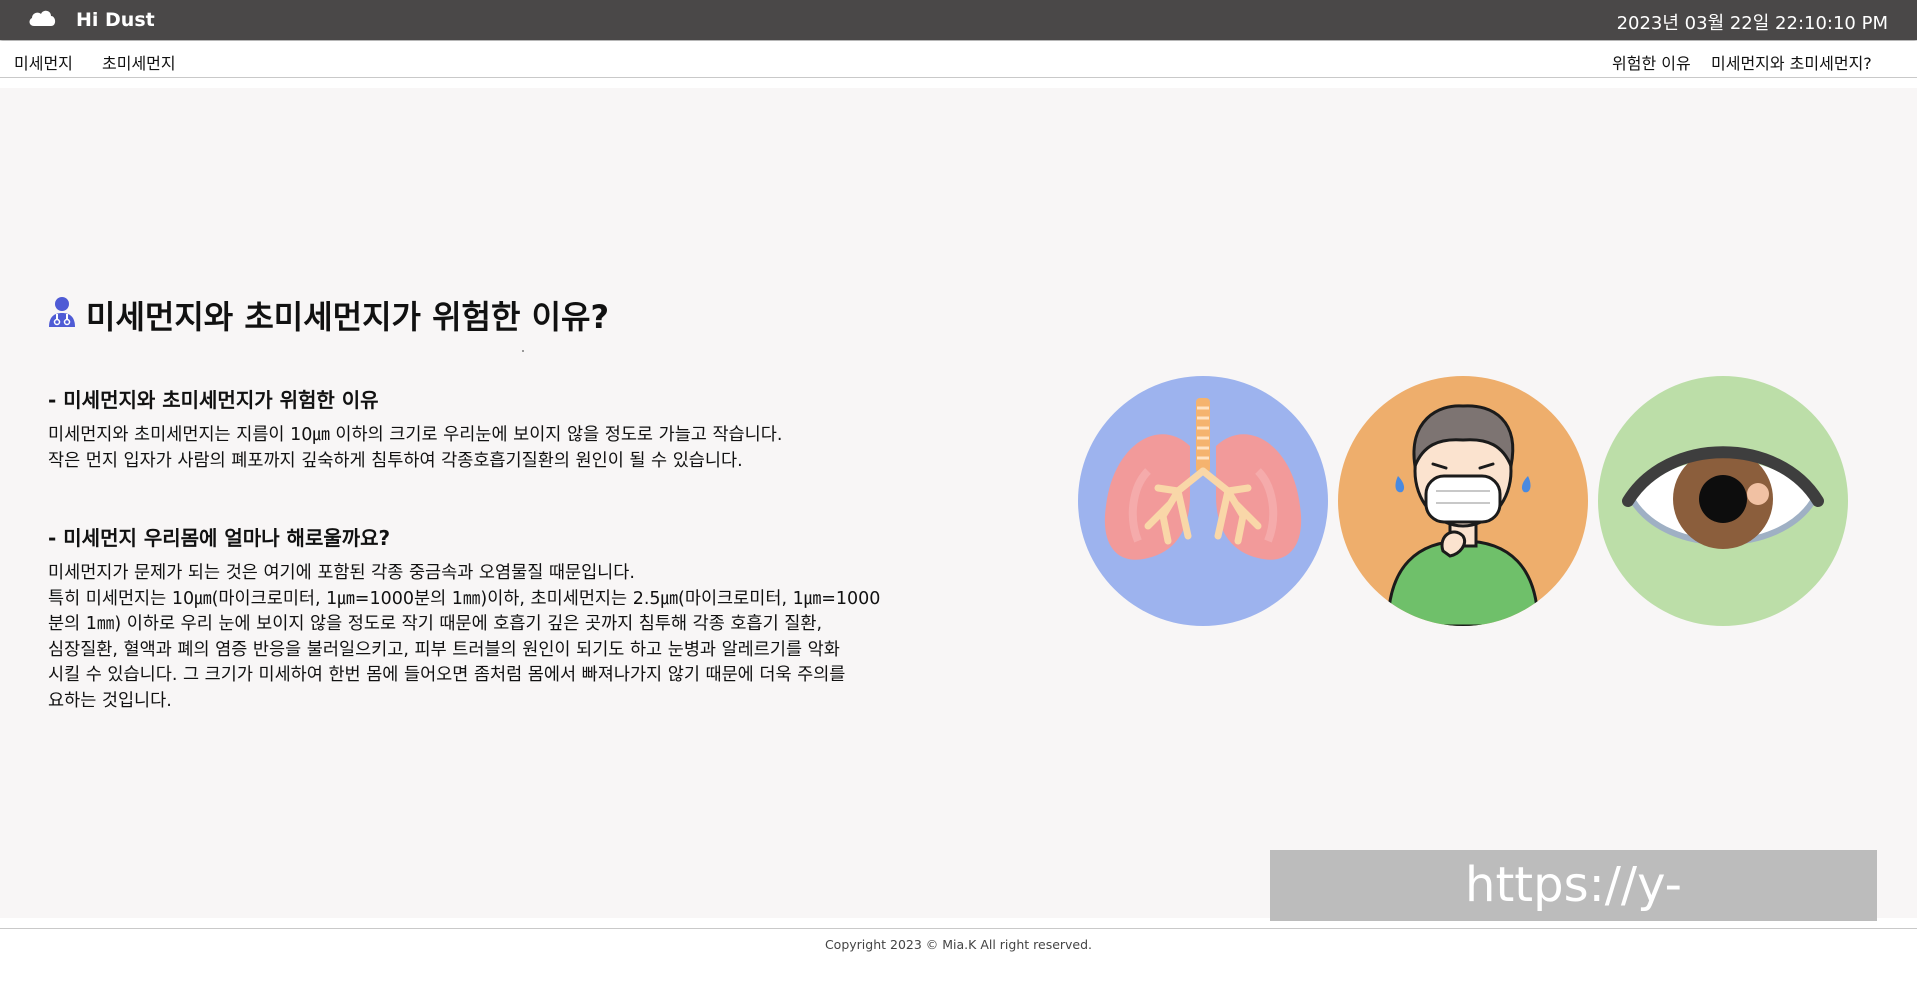 The image size is (1917, 992). I want to click on nav-item-why-dangerous: 위험한 이유, so click(1651, 62).